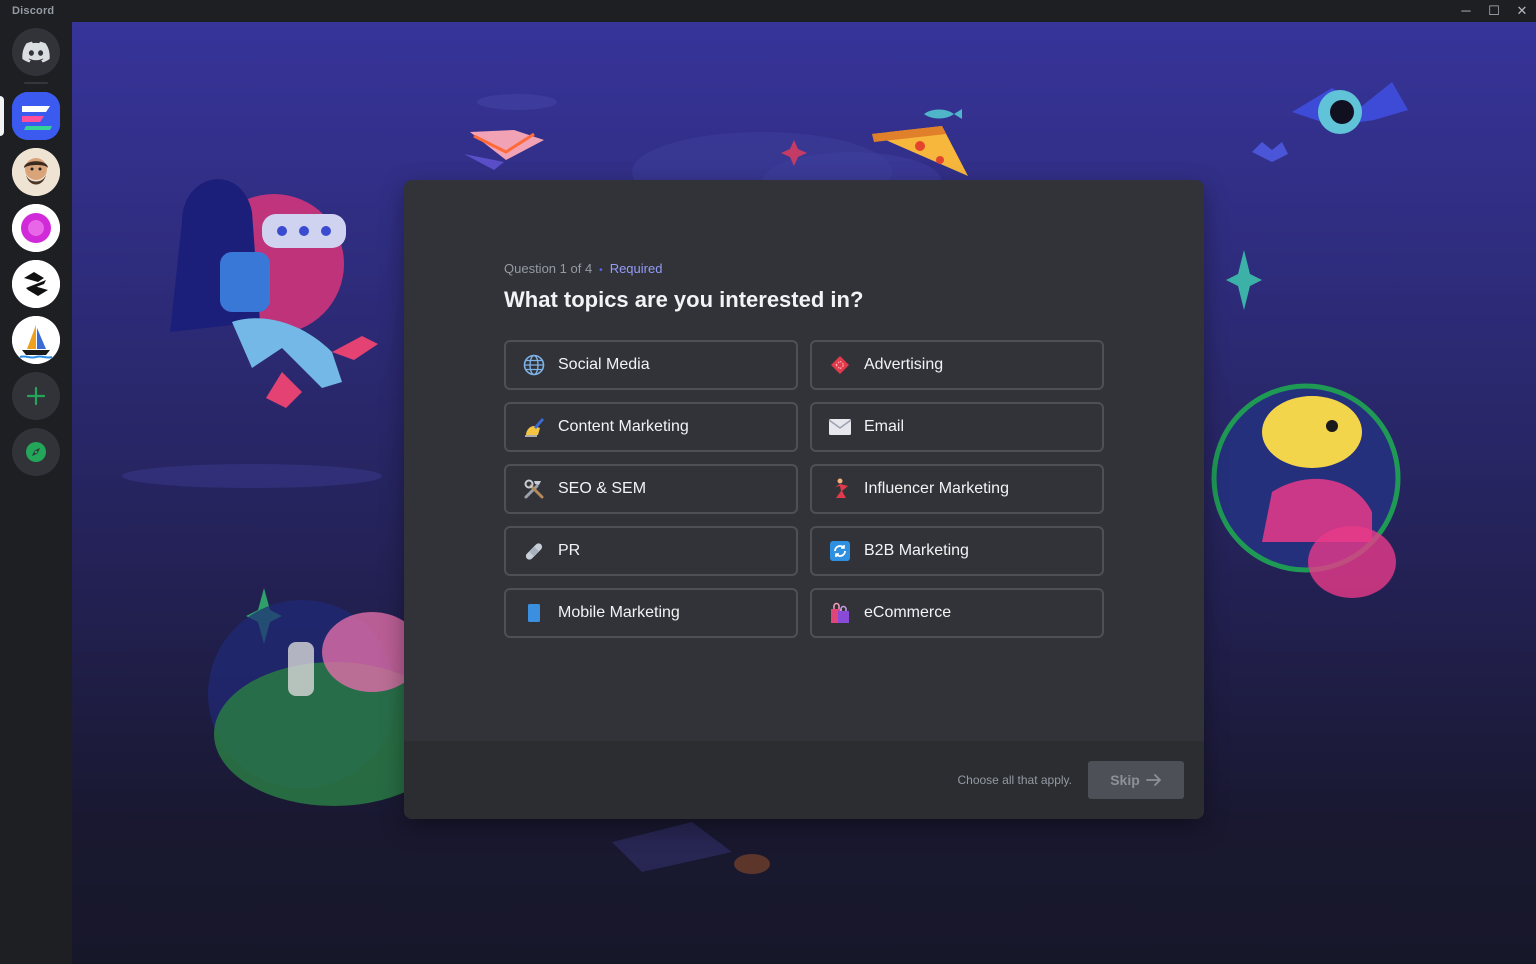 The image size is (1536, 964). Describe the element at coordinates (936, 488) in the screenshot. I see `option-label: Influencer Marketing` at that location.